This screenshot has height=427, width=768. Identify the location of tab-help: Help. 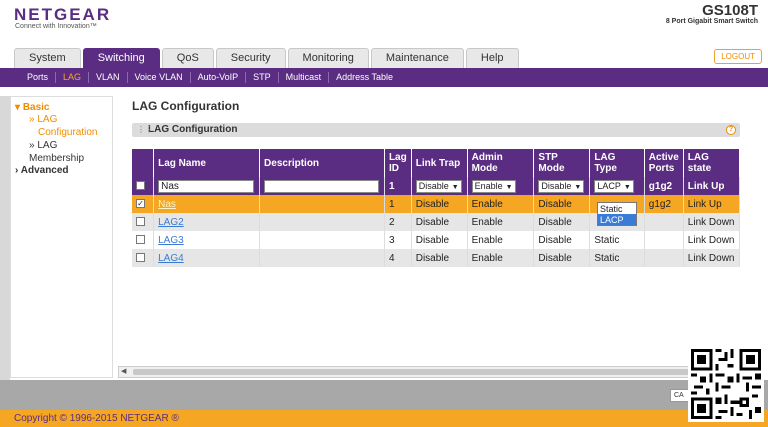
(492, 58).